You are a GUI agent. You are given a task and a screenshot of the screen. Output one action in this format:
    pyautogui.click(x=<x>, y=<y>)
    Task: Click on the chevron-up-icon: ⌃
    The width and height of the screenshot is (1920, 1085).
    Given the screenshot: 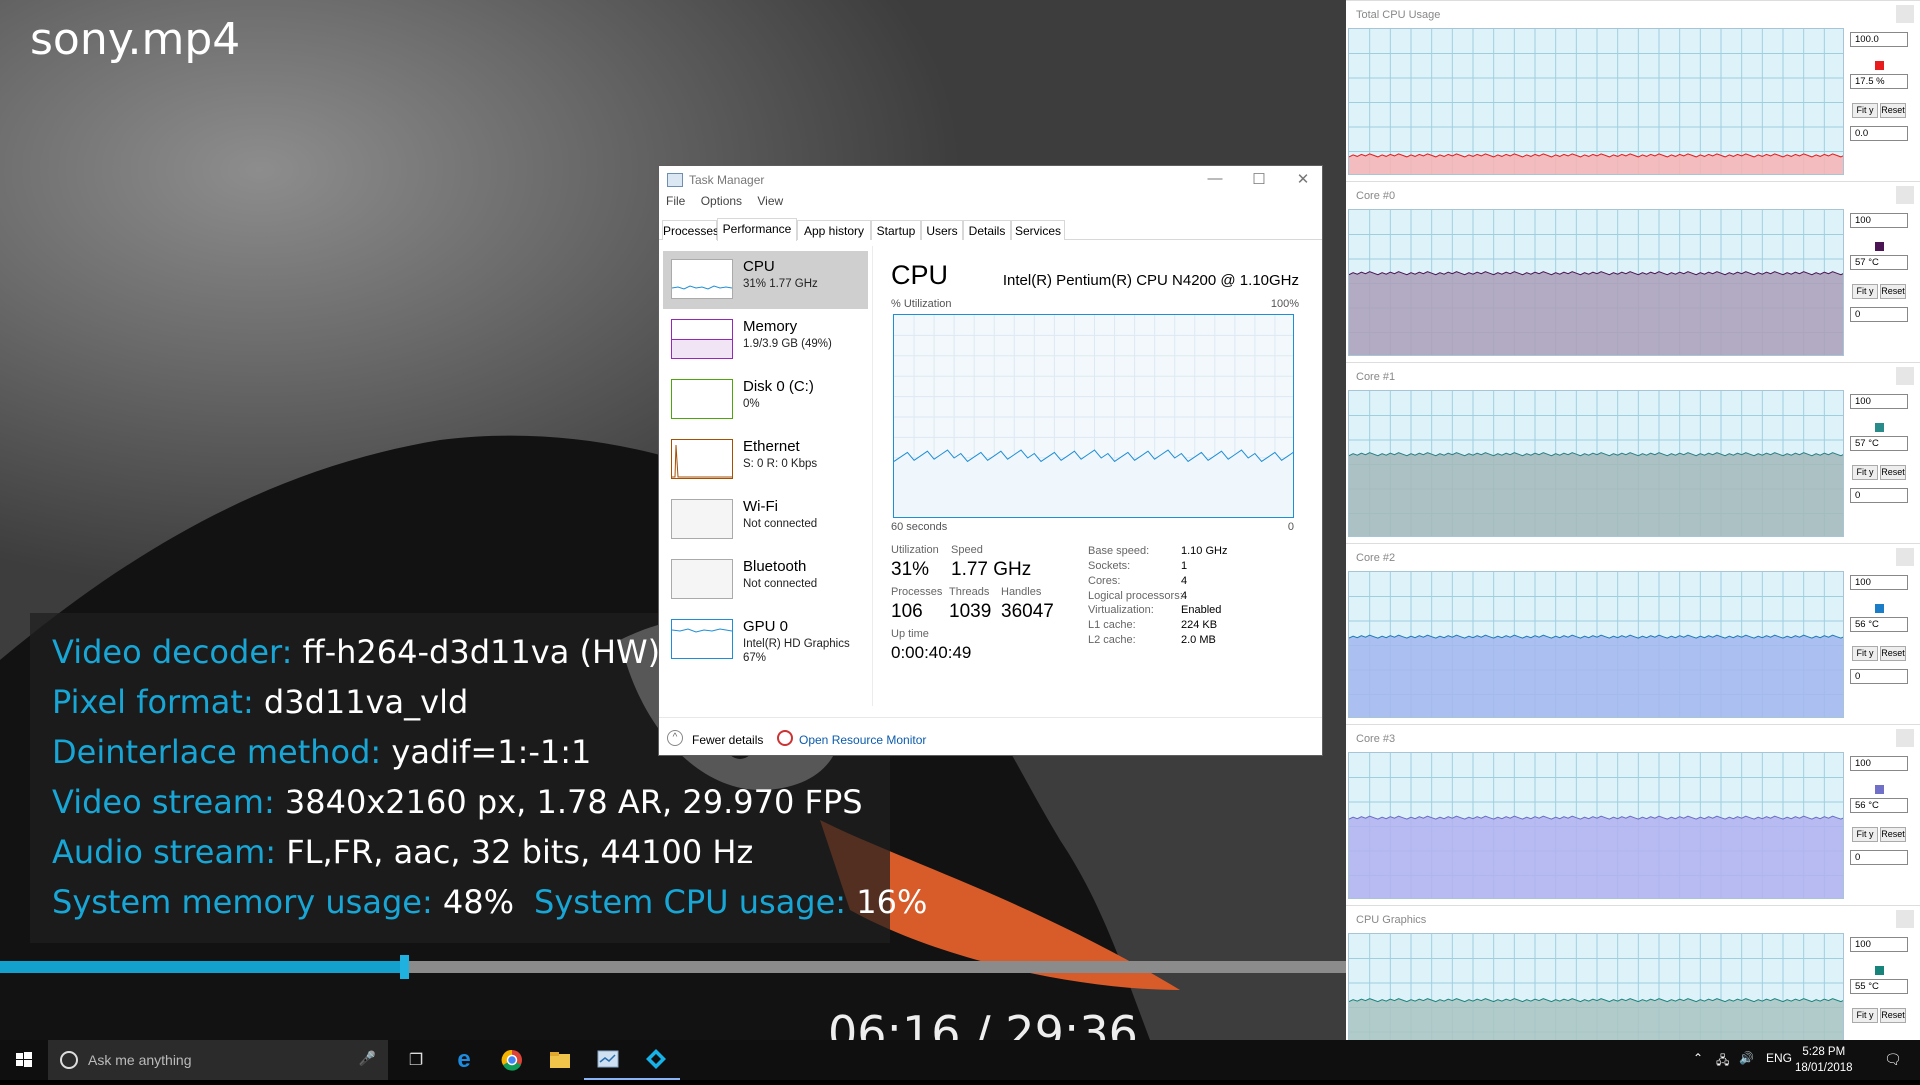 What is the action you would take?
    pyautogui.click(x=1698, y=1058)
    